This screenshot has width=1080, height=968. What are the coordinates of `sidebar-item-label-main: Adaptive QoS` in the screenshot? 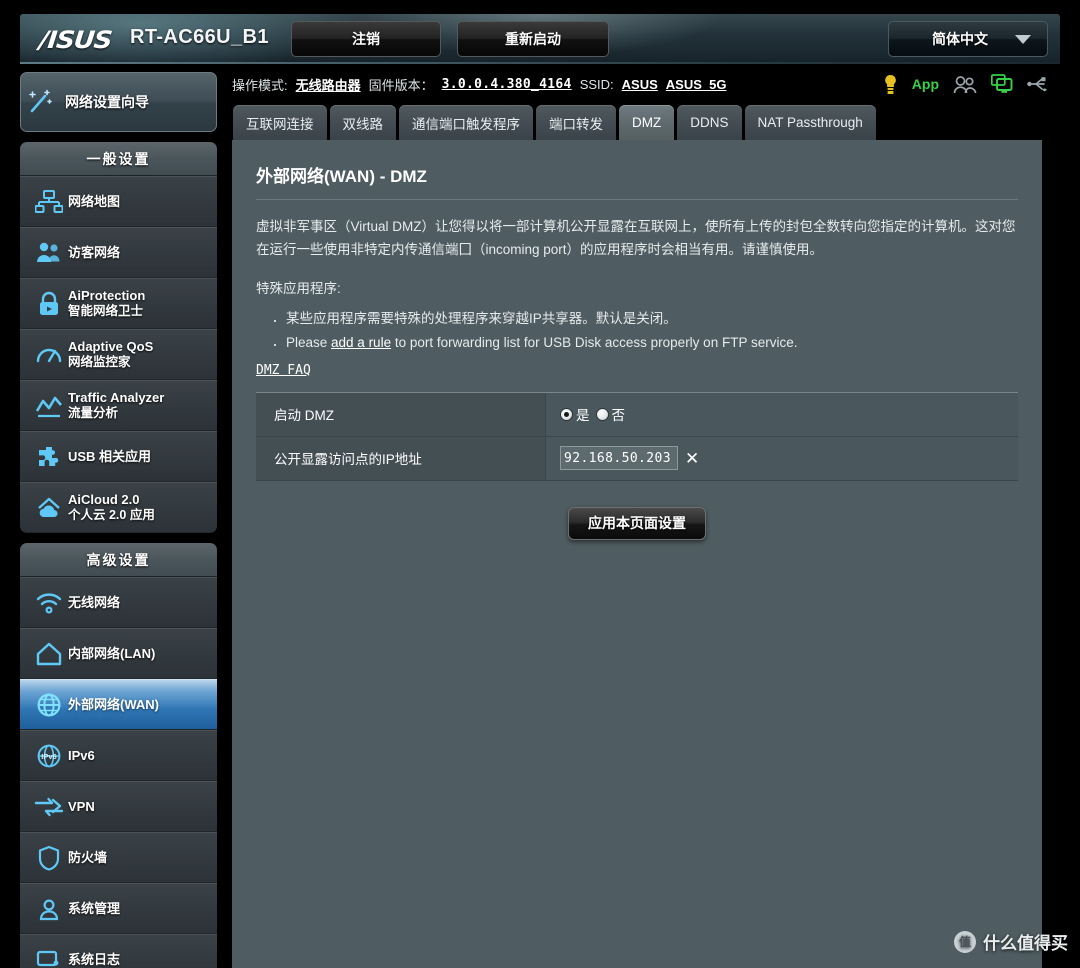 It's located at (111, 347).